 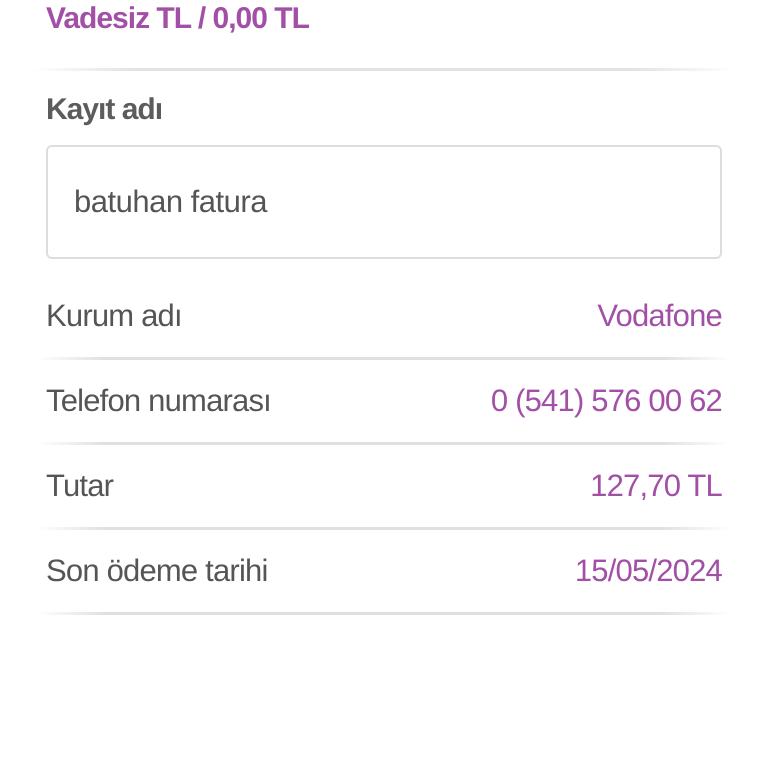 What do you see at coordinates (157, 571) in the screenshot?
I see `detail-label: Son ödeme tarihi` at bounding box center [157, 571].